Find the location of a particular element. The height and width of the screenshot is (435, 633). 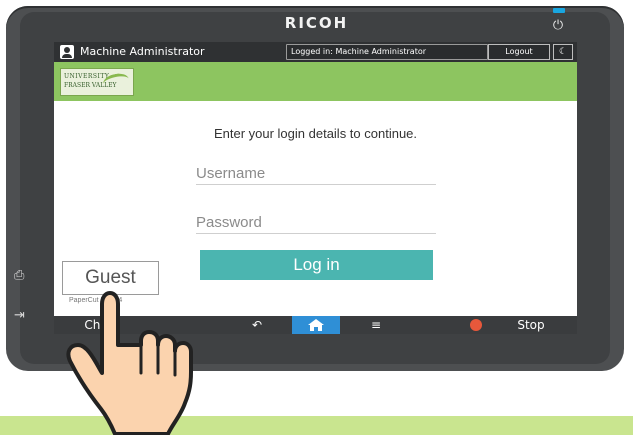

power-led-indicator is located at coordinates (559, 10).